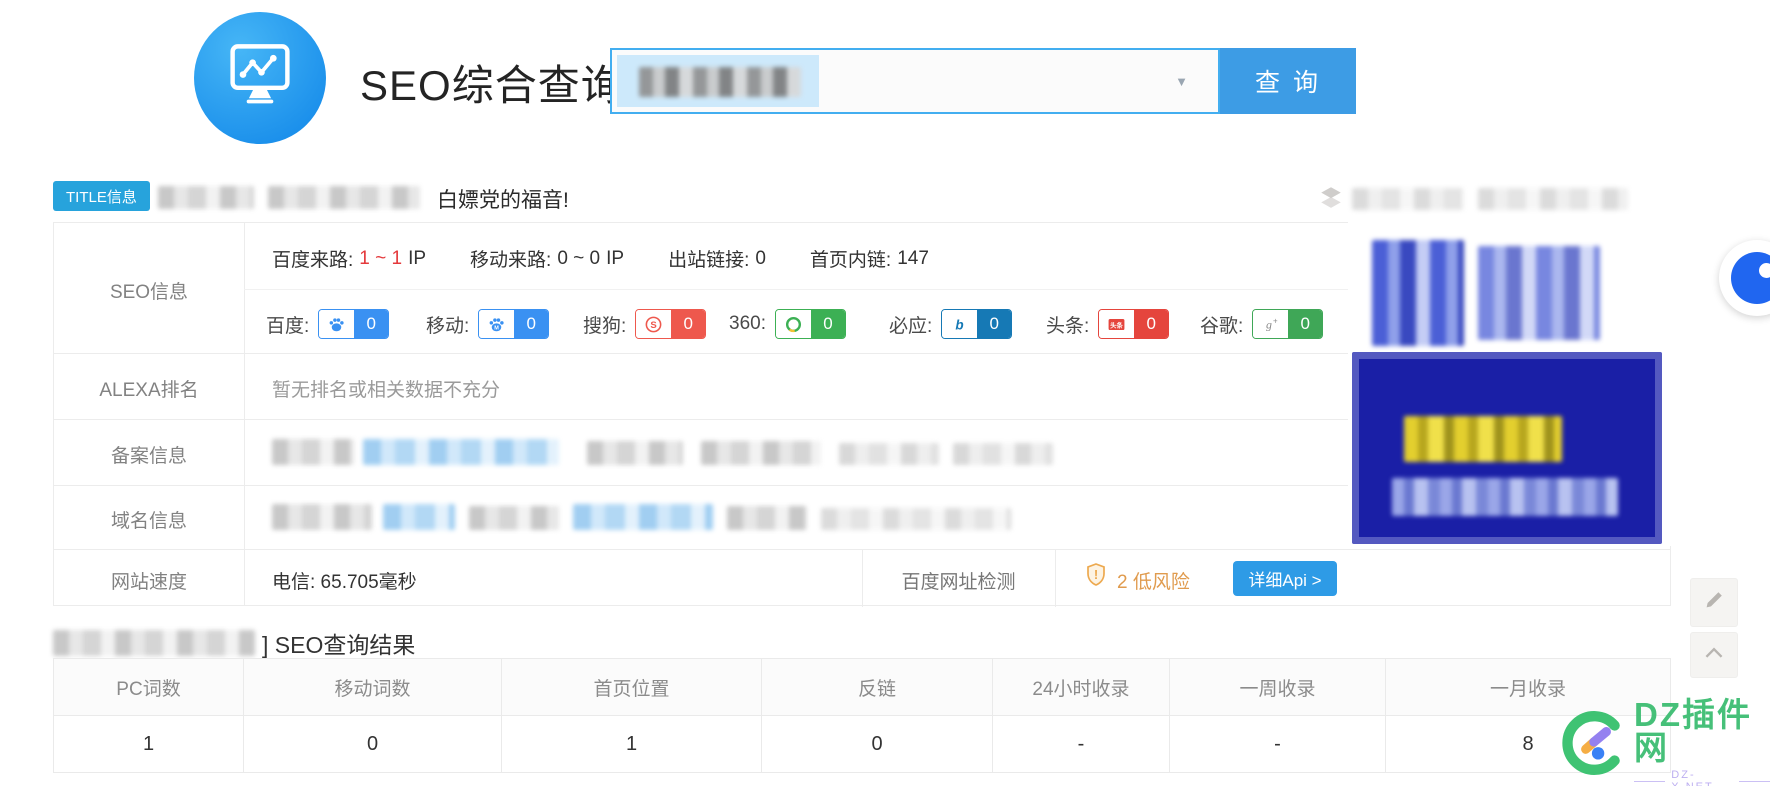  I want to click on dz-plugin-watermark: DZ插件网 DZ-X.NET, so click(1666, 742).